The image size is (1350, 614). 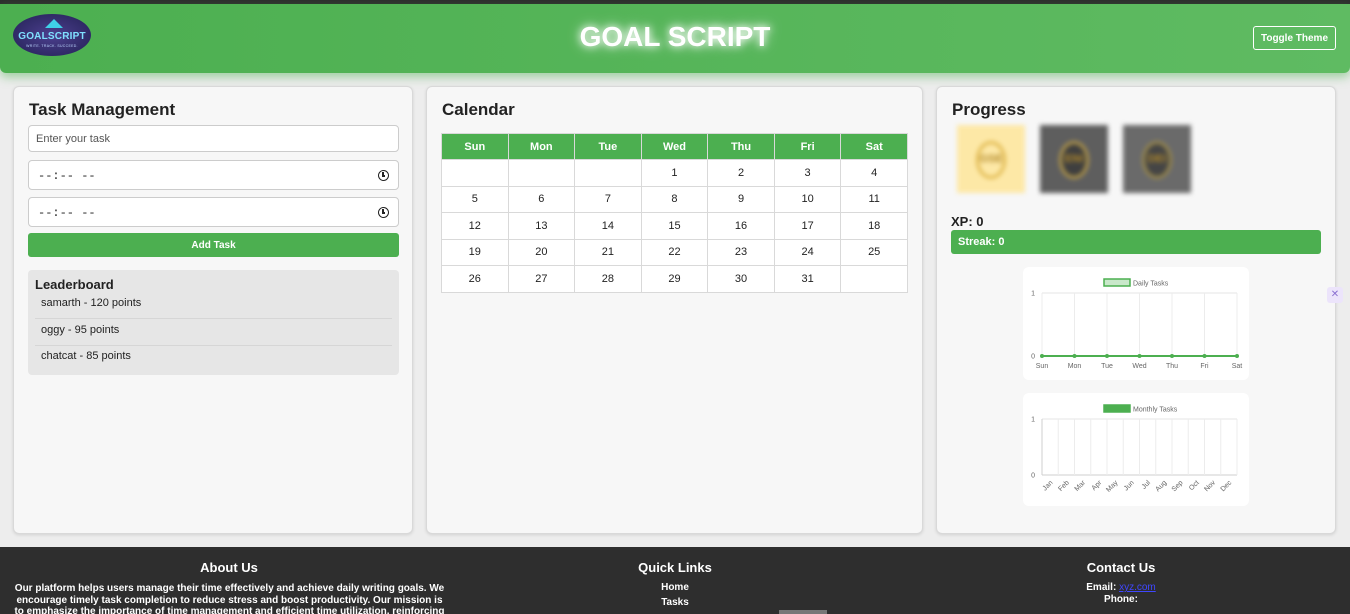 What do you see at coordinates (1178, 486) in the screenshot?
I see `x-tick-label: Sep` at bounding box center [1178, 486].